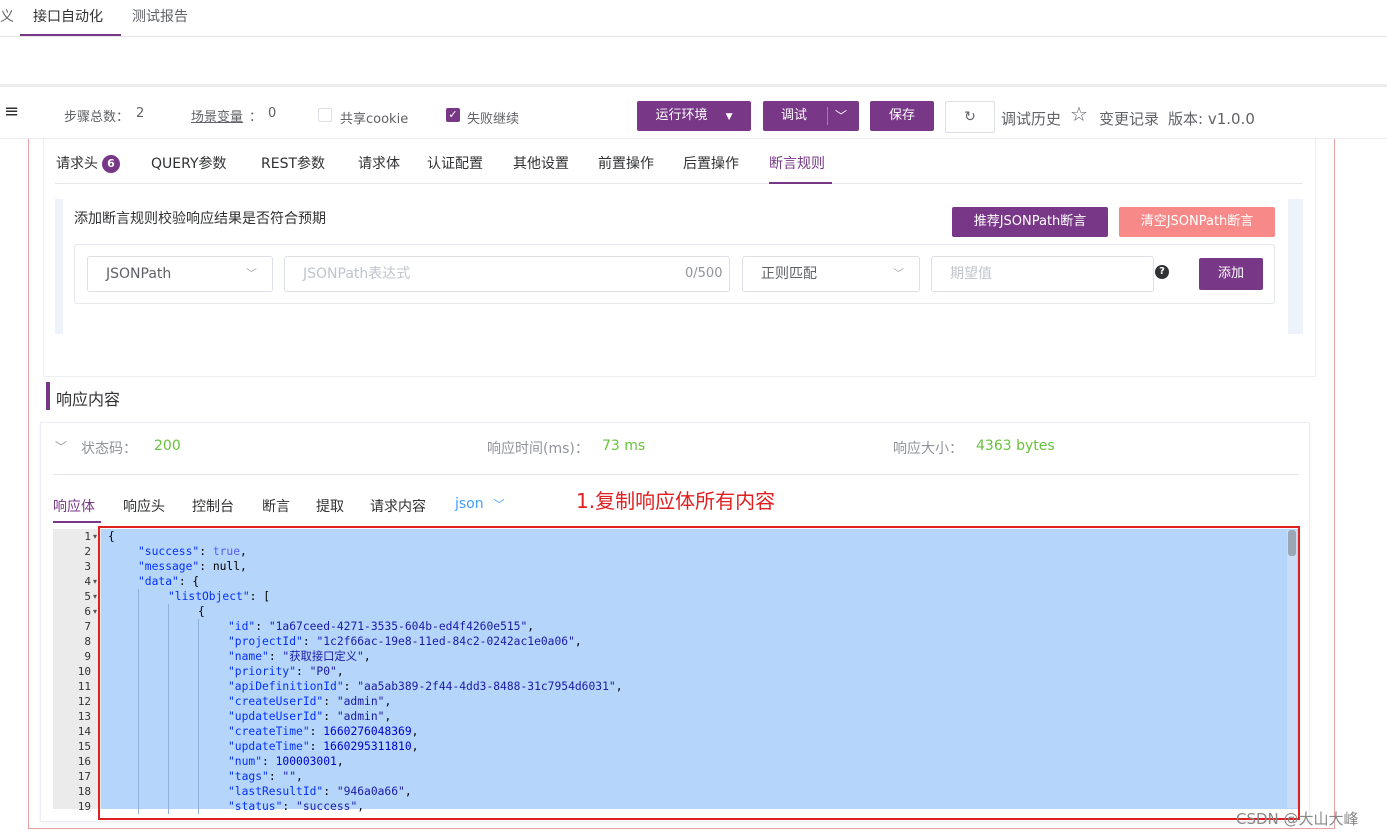 This screenshot has width=1387, height=837. What do you see at coordinates (293, 163) in the screenshot?
I see `tab-rest-params: REST参数` at bounding box center [293, 163].